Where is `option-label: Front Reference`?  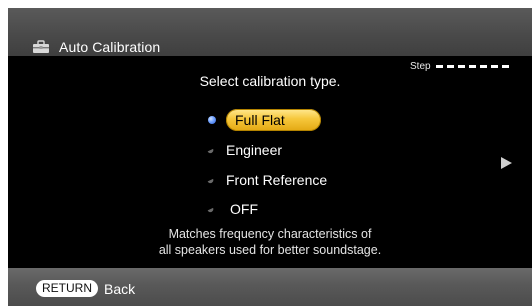 option-label: Front Reference is located at coordinates (277, 180).